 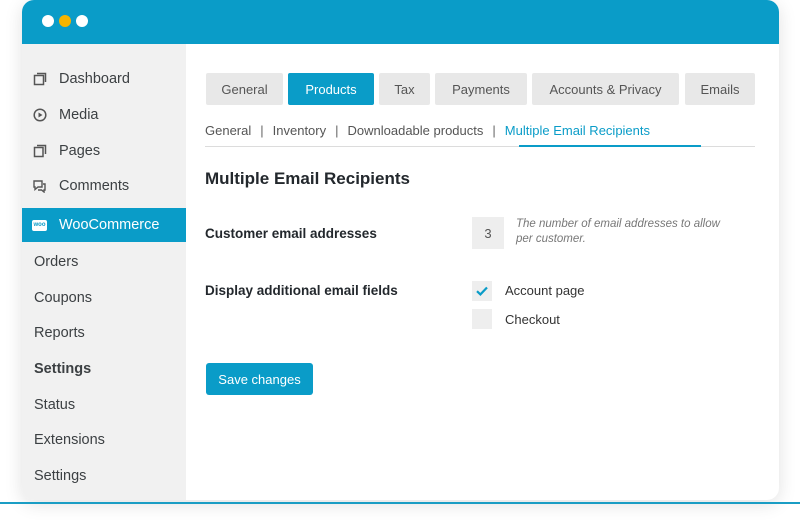 What do you see at coordinates (59, 333) in the screenshot?
I see `sidebar-subitem-label: Reports` at bounding box center [59, 333].